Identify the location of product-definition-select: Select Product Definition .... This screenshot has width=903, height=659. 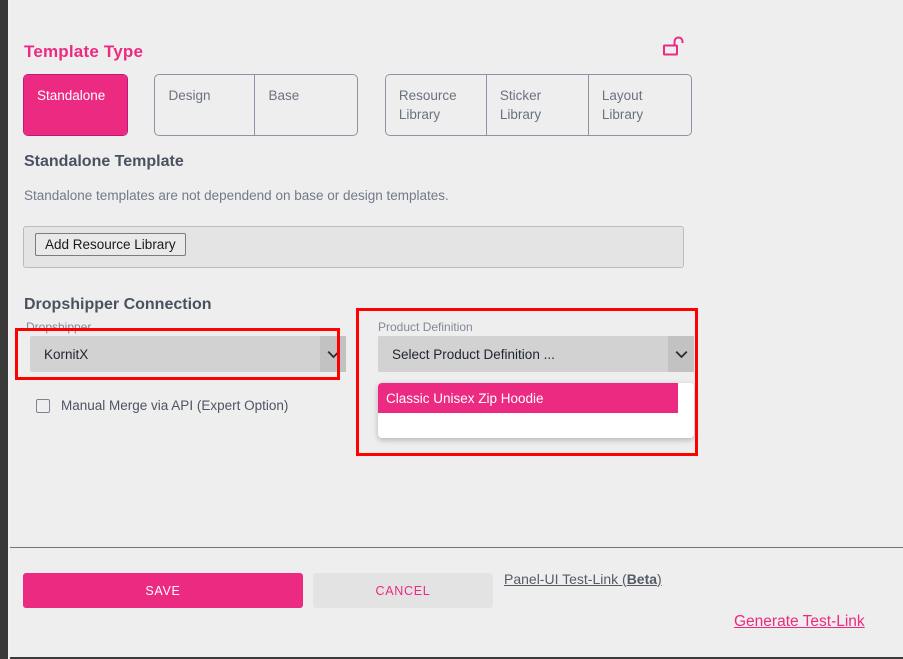
(536, 354).